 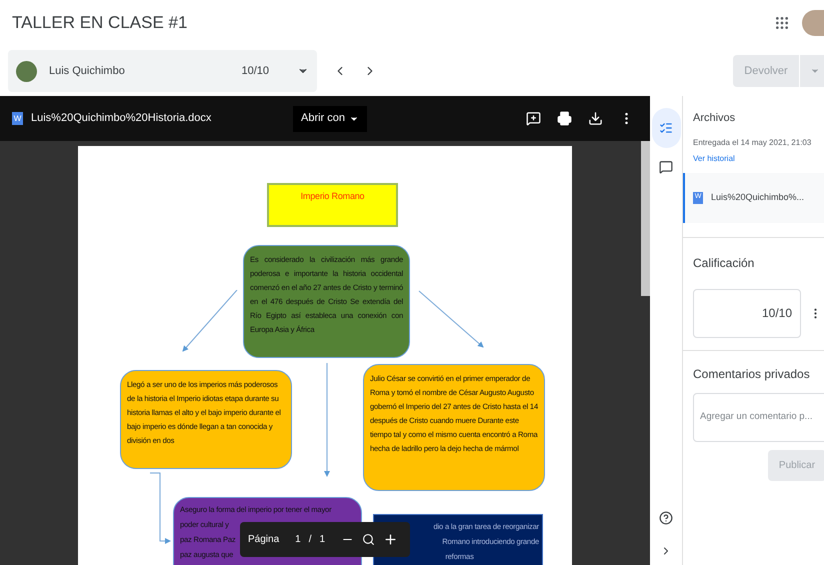 I want to click on page-number: 1, so click(x=298, y=540).